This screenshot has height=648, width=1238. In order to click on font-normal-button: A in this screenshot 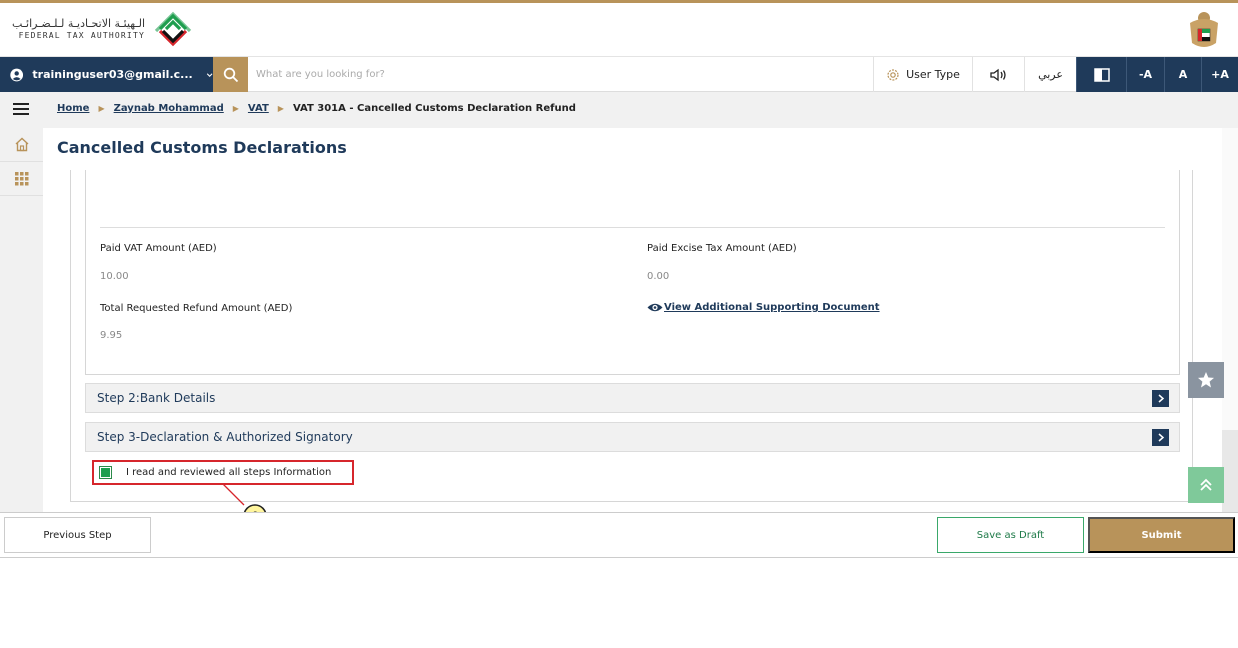, I will do `click(1182, 74)`.